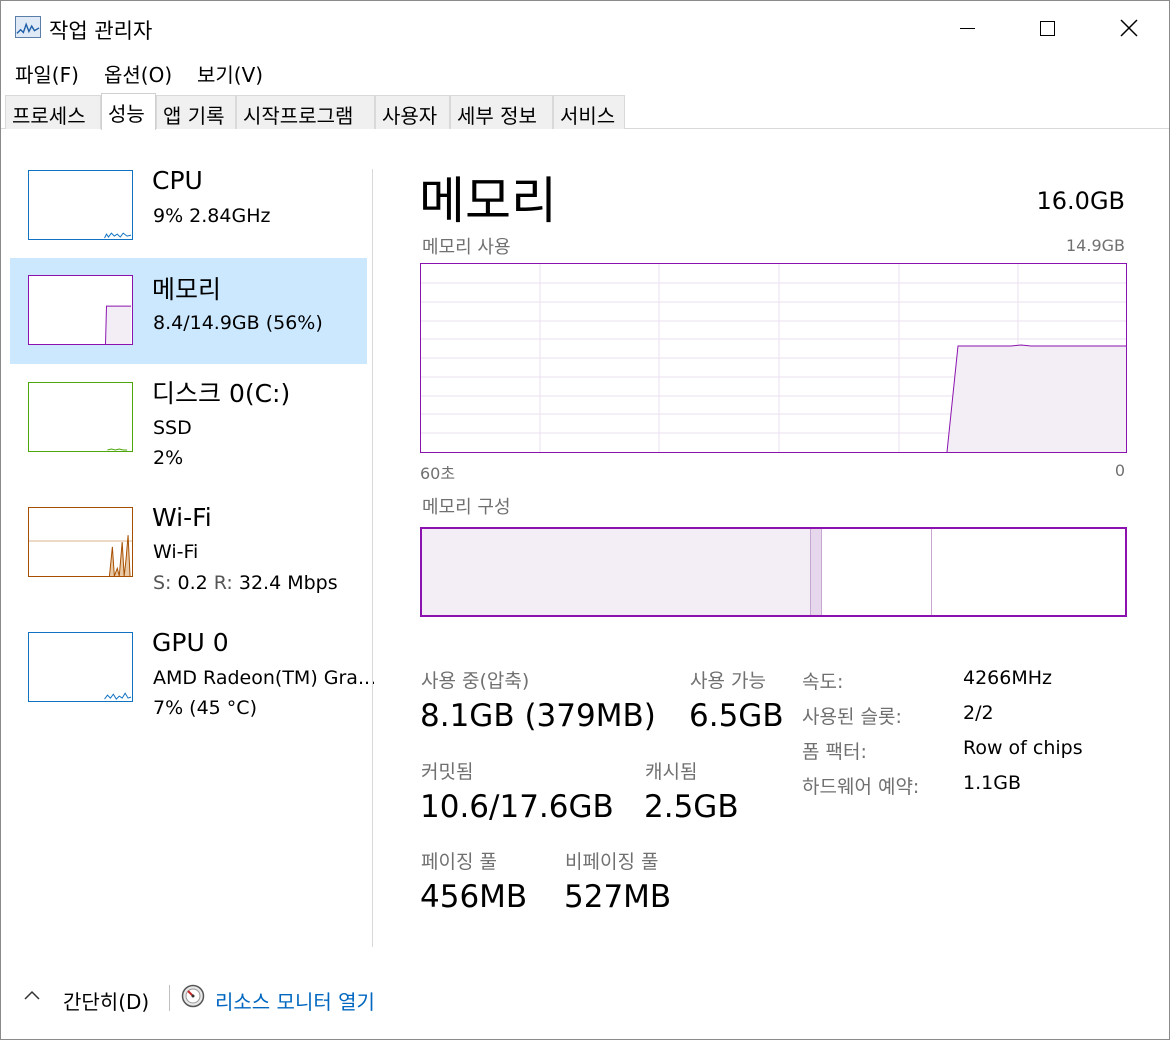 The height and width of the screenshot is (1040, 1170). Describe the element at coordinates (138, 73) in the screenshot. I see `menu-options: 옵션(O)` at that location.